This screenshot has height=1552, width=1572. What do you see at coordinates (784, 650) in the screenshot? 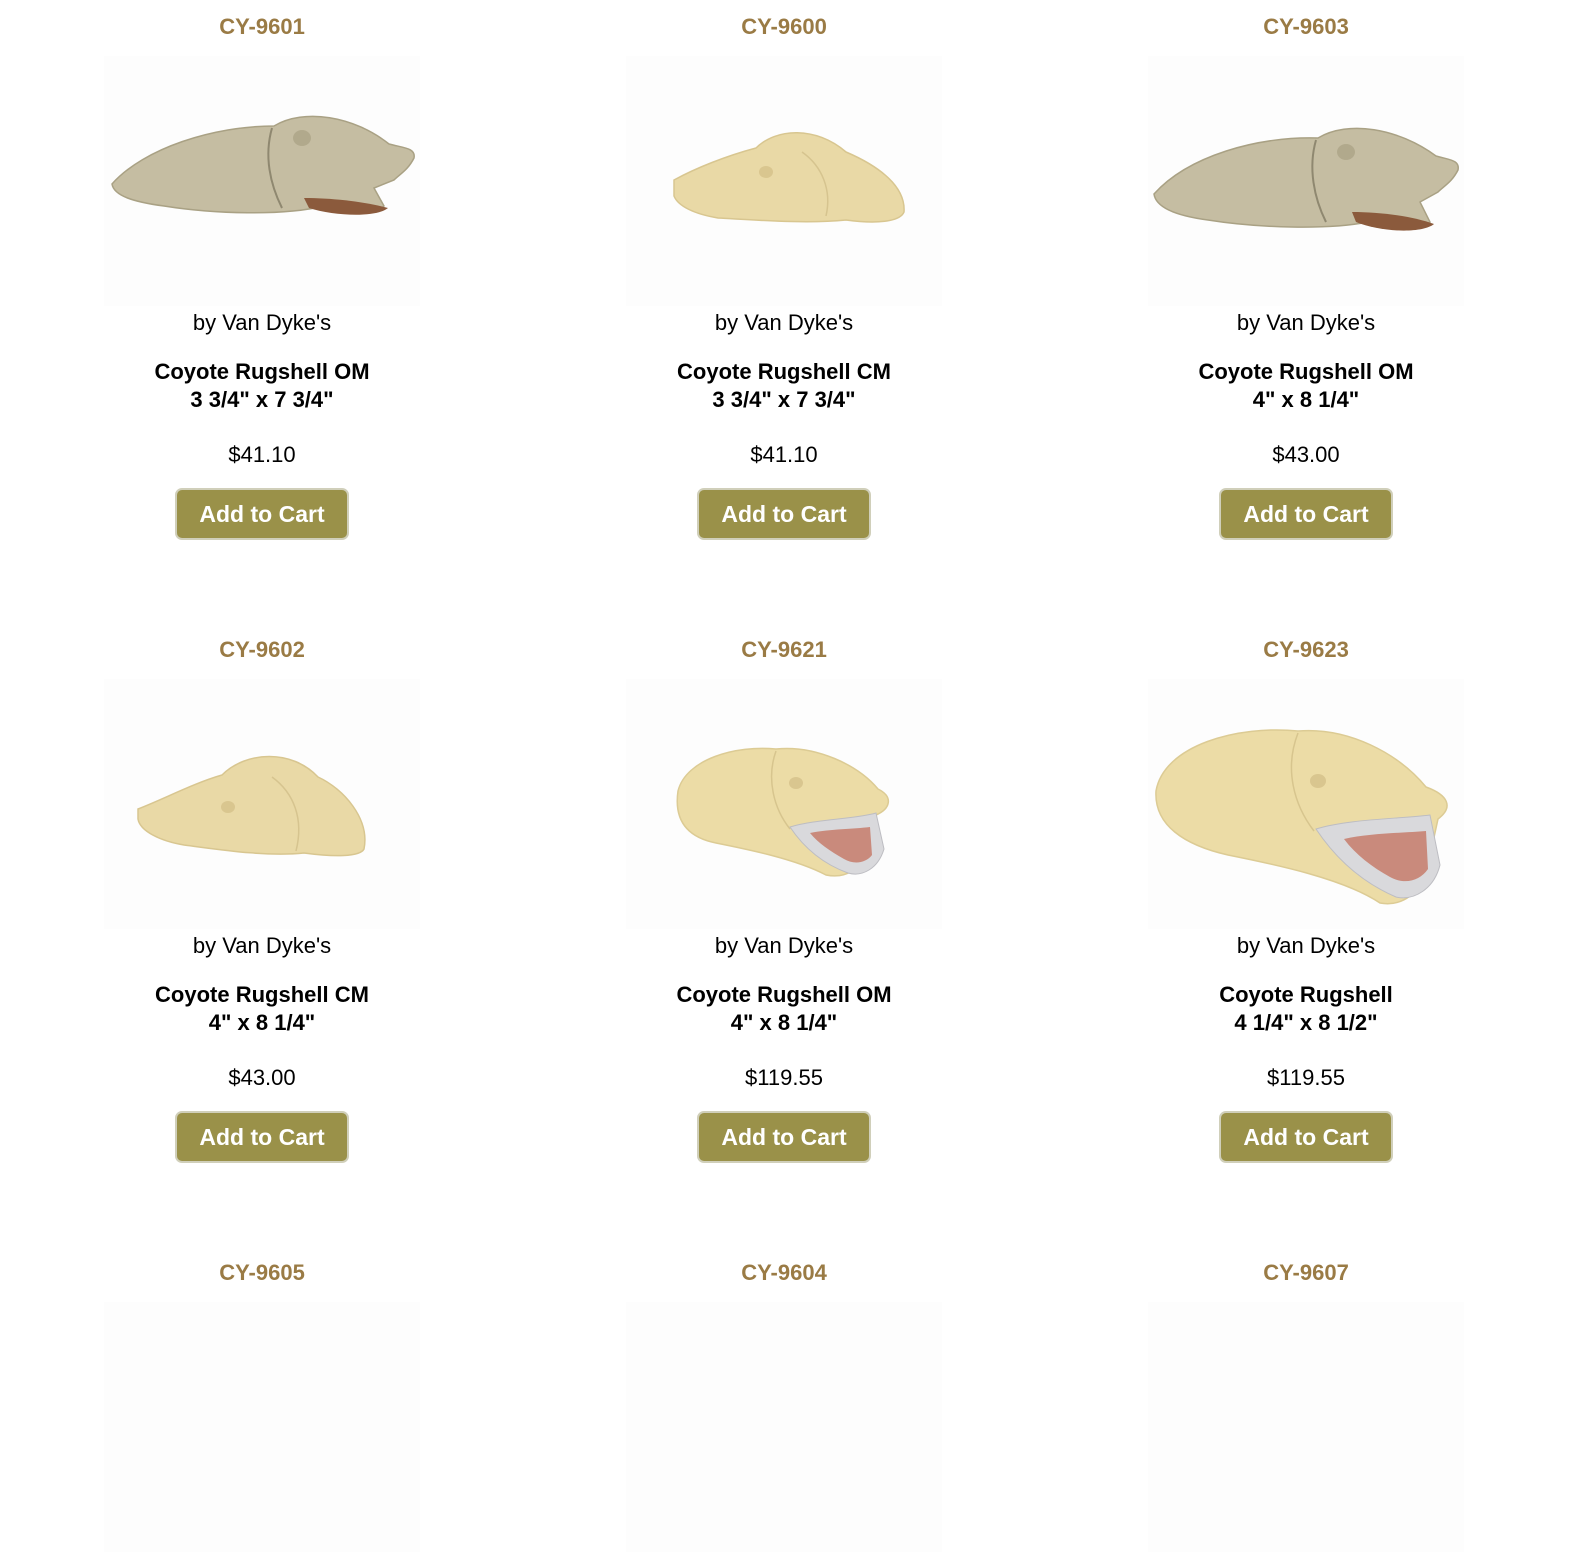
I see `product-sku: CY-9621` at bounding box center [784, 650].